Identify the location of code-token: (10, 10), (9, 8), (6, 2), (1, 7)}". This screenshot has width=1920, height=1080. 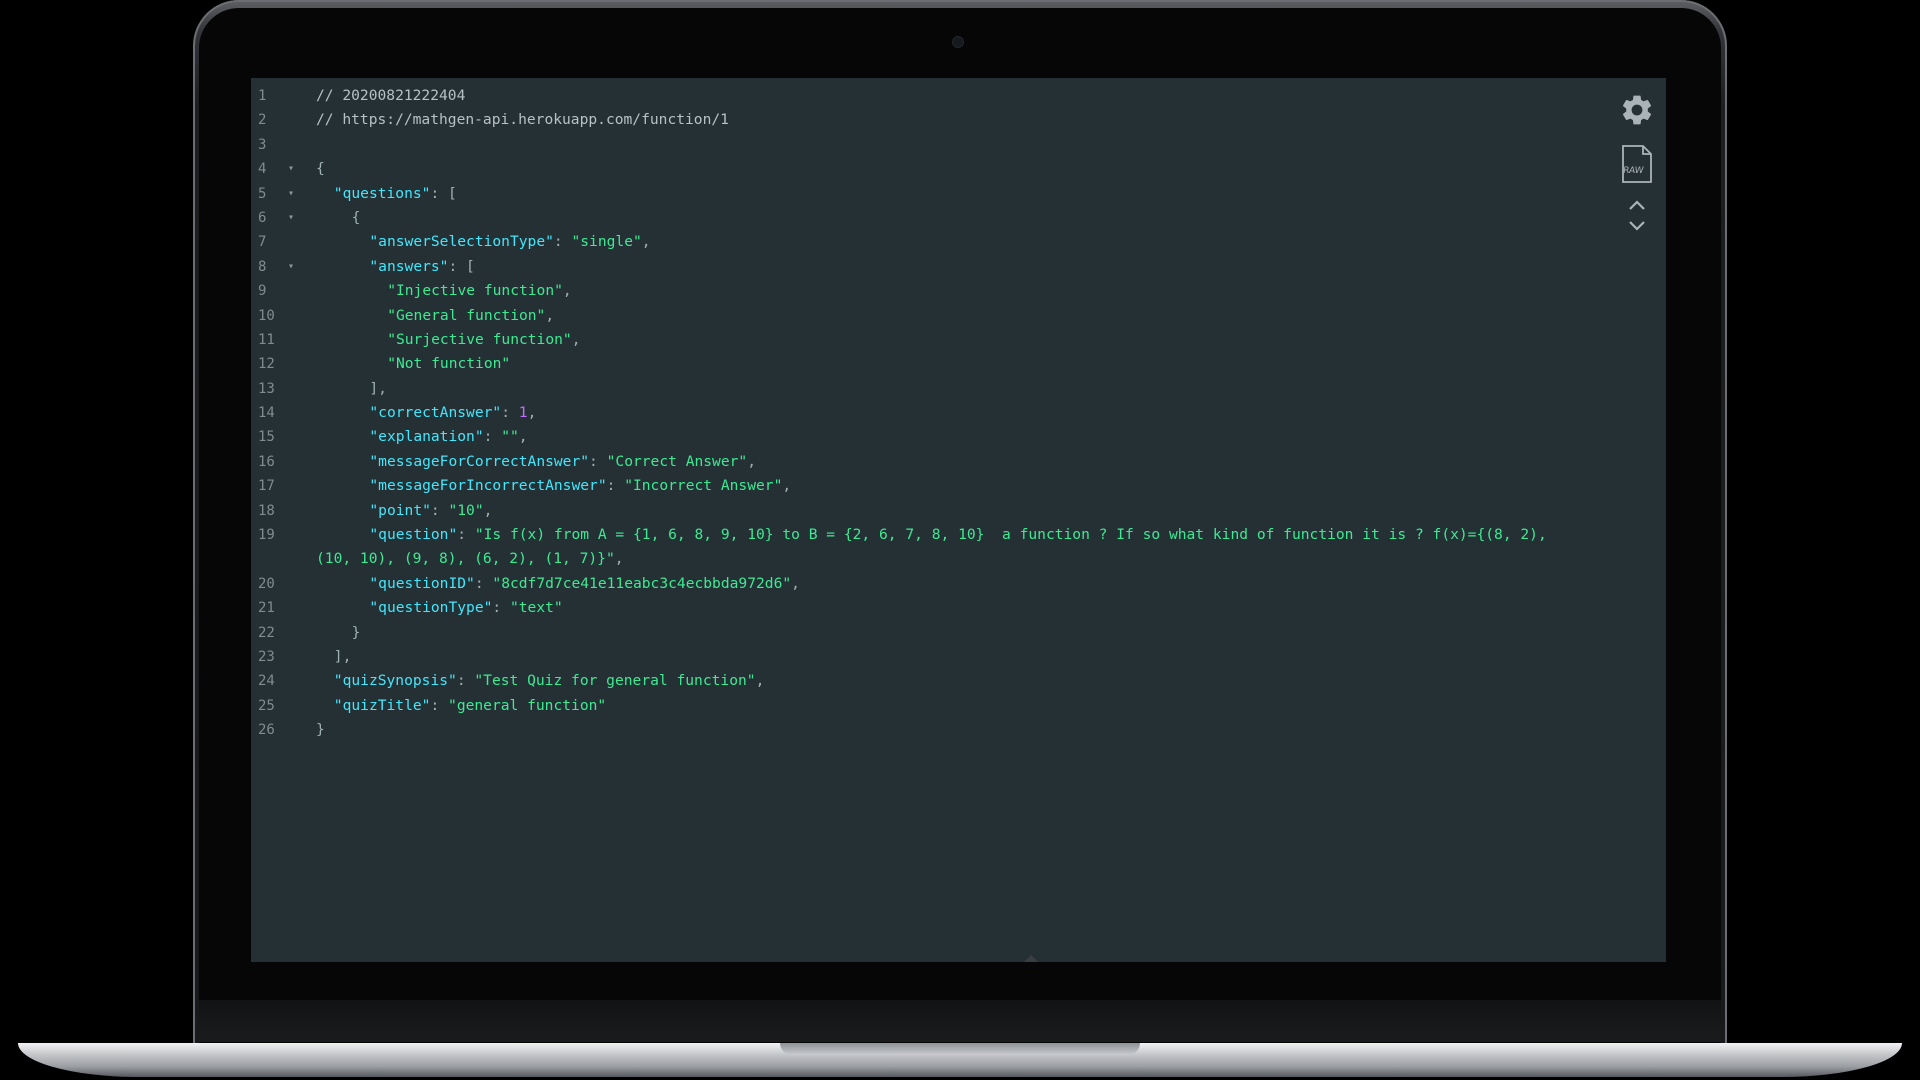
(465, 559).